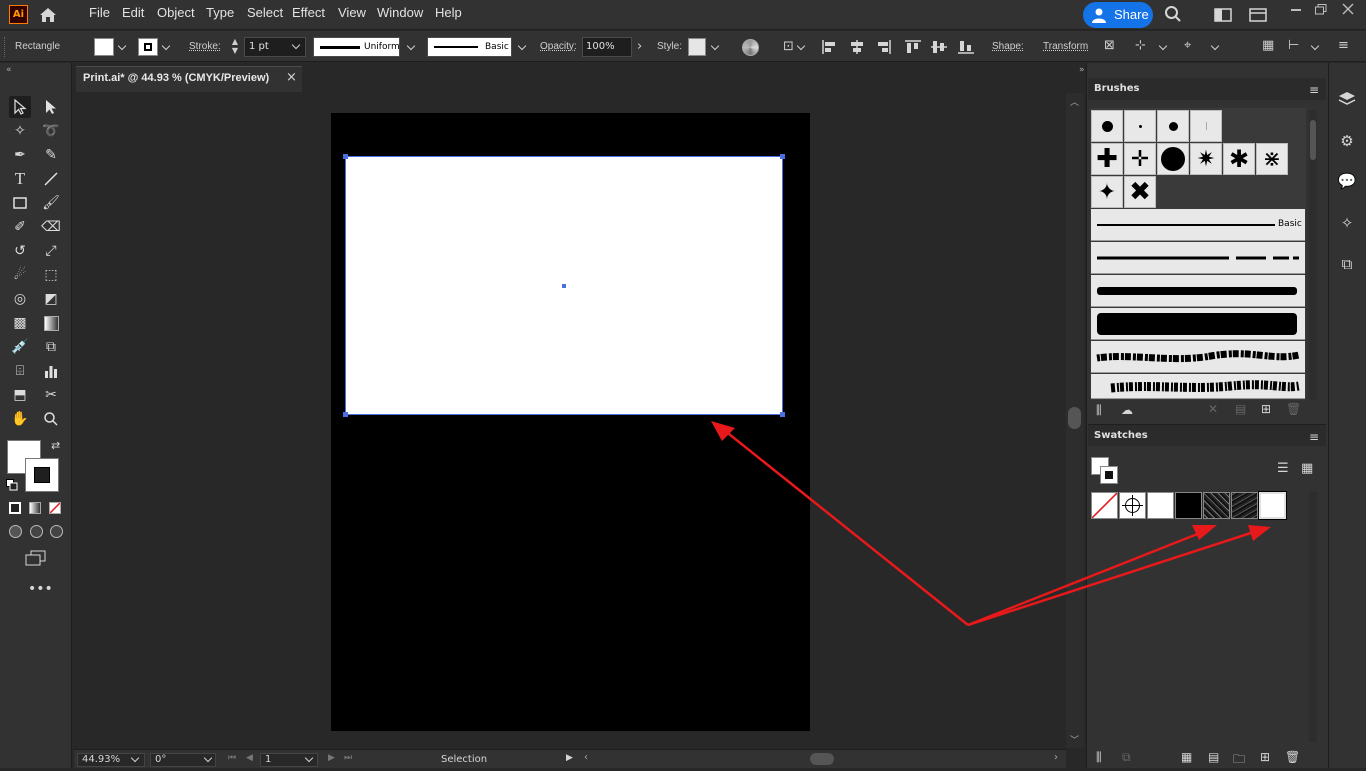  Describe the element at coordinates (1109, 475) in the screenshot. I see `swatches-stroke-box` at that location.